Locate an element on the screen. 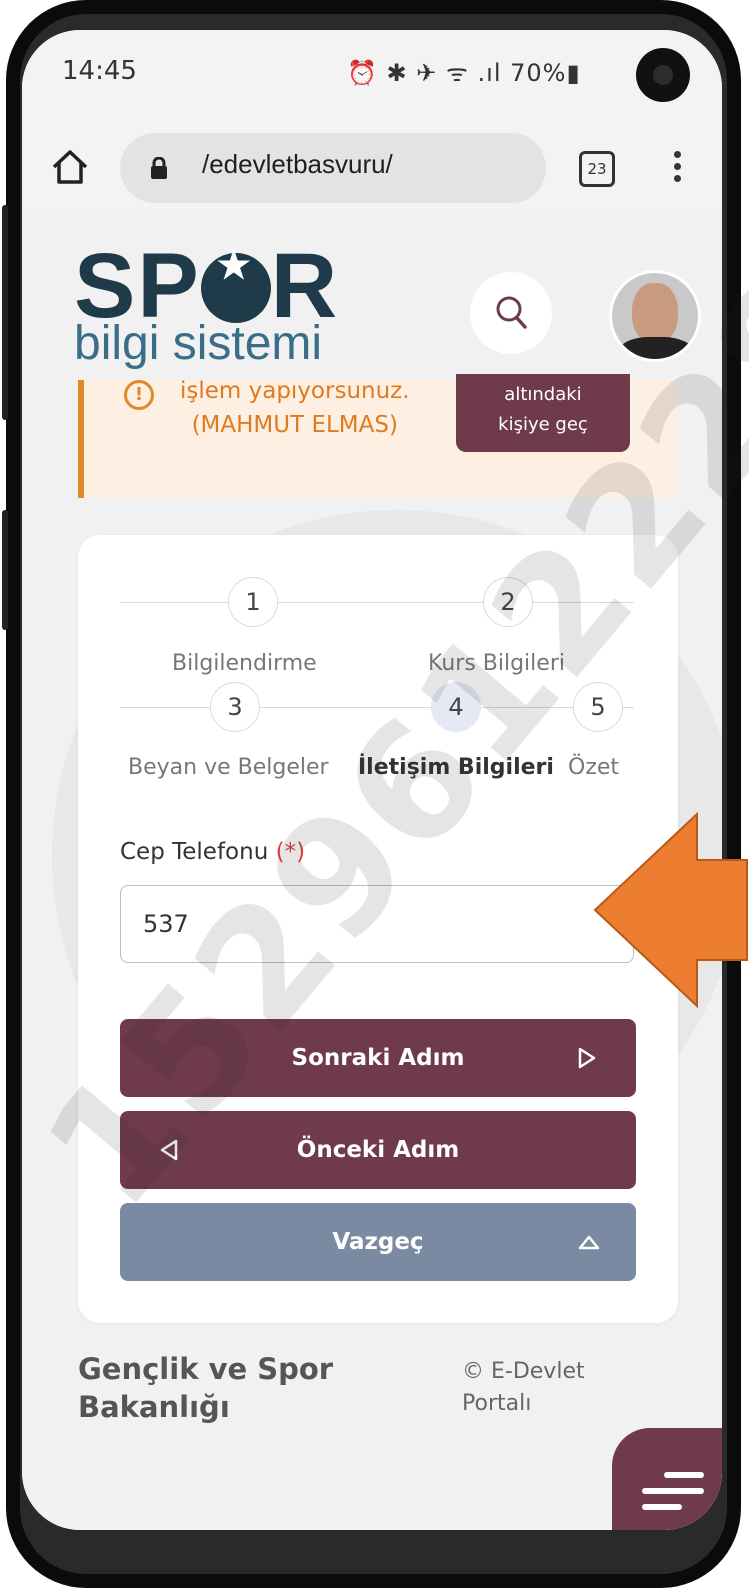 This screenshot has width=749, height=1591. search-icon is located at coordinates (511, 312).